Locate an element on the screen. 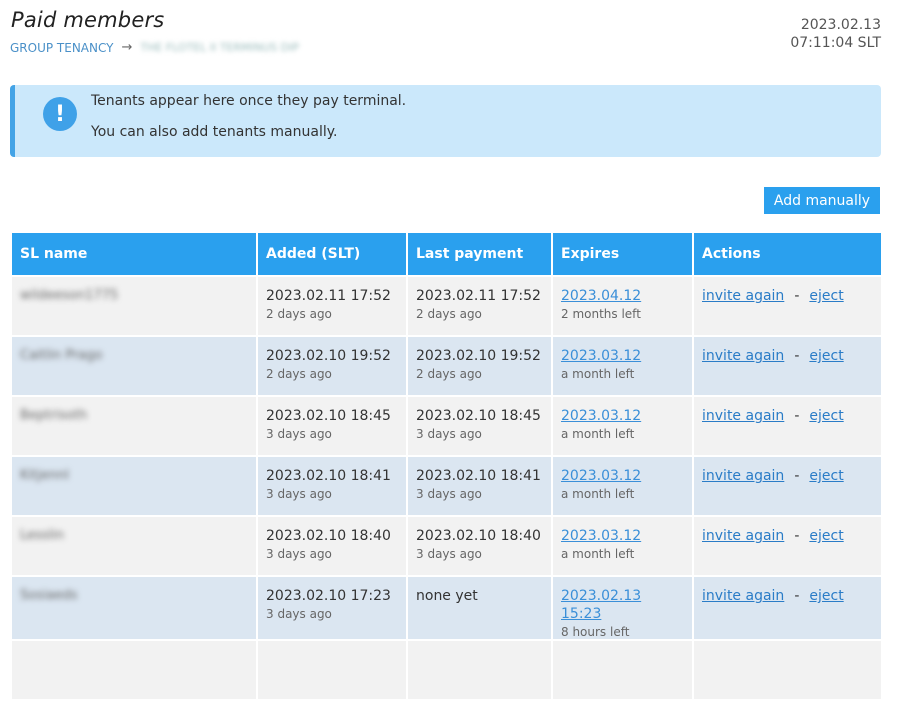 The width and height of the screenshot is (903, 701). page-title: Paid members is located at coordinates (88, 20).